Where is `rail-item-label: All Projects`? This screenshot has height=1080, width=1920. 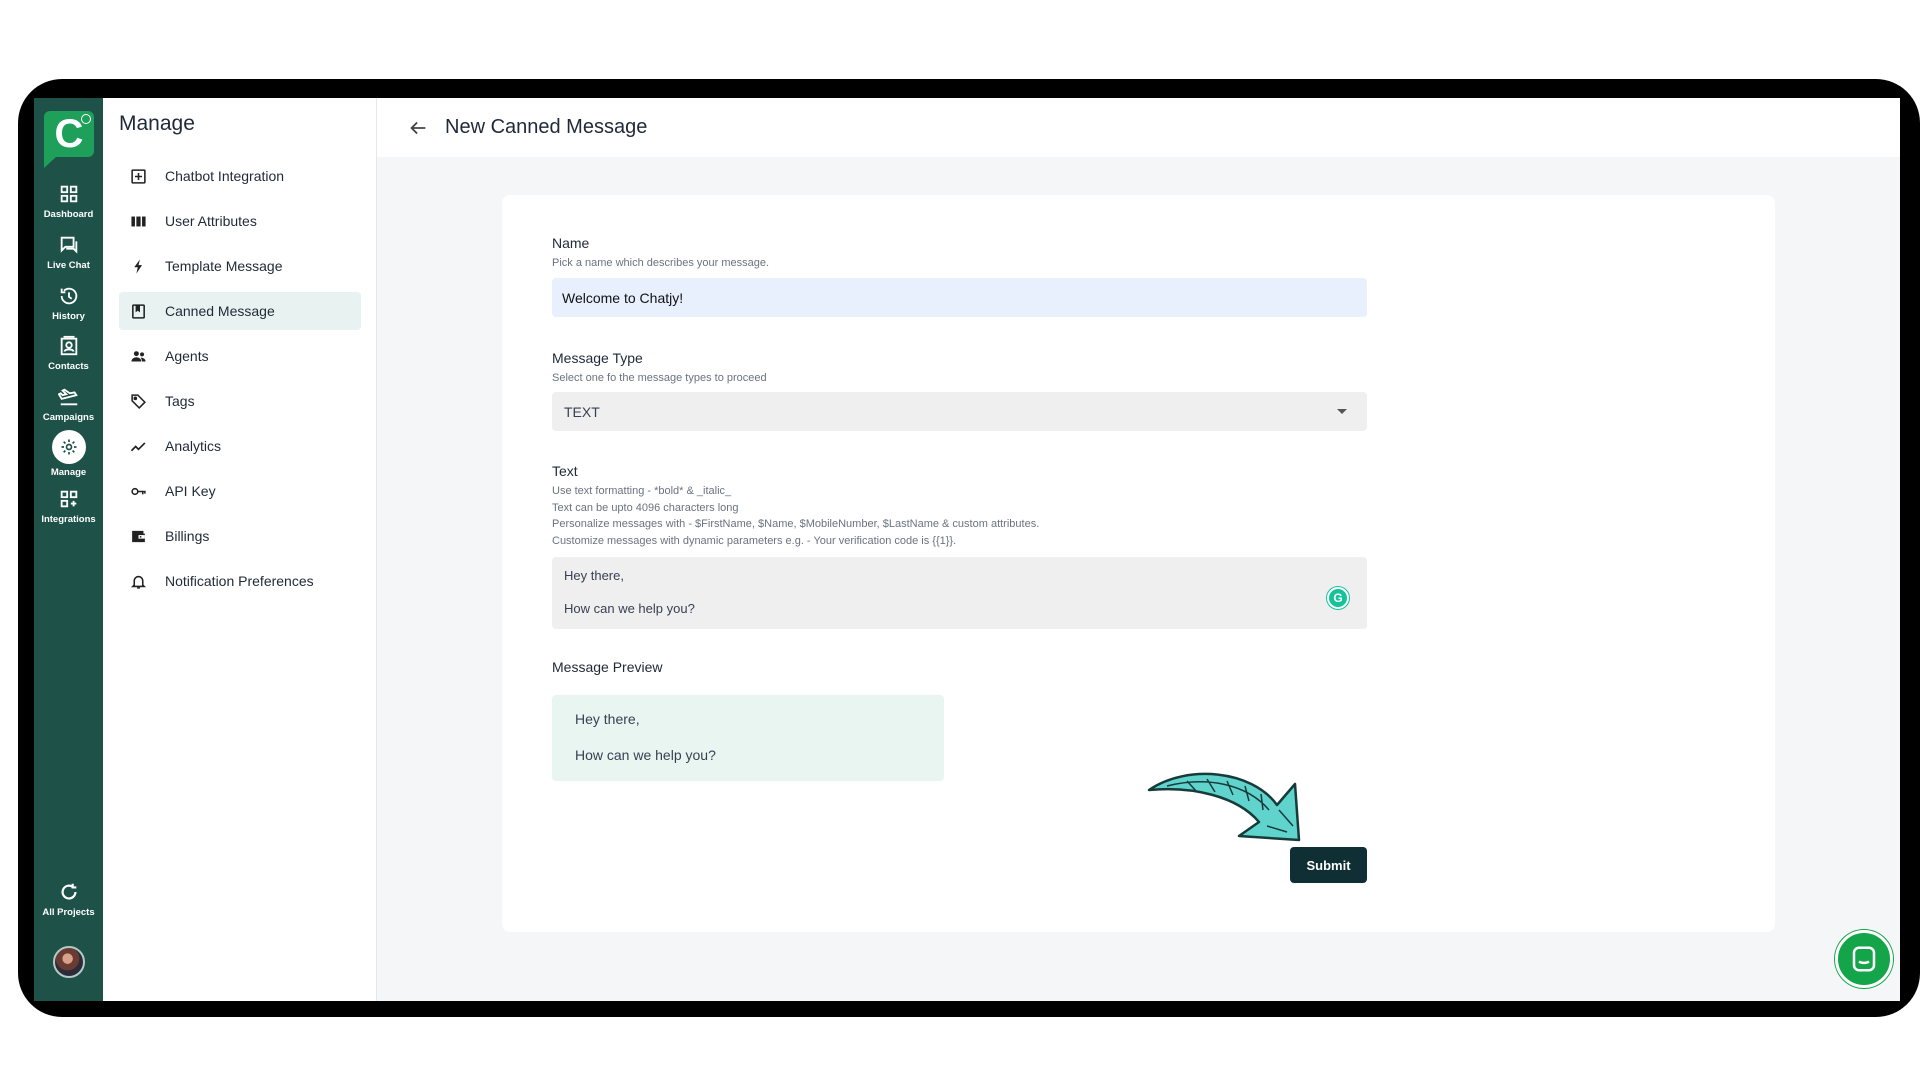
rail-item-label: All Projects is located at coordinates (68, 912).